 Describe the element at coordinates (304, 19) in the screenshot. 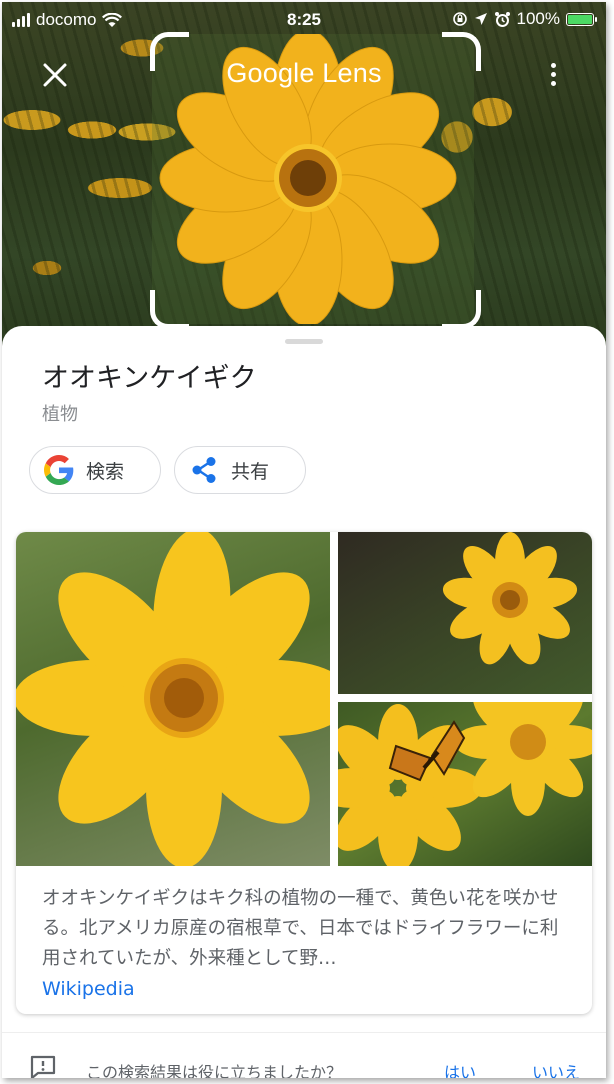

I see `status-bar: docomo 8:25 100%` at that location.